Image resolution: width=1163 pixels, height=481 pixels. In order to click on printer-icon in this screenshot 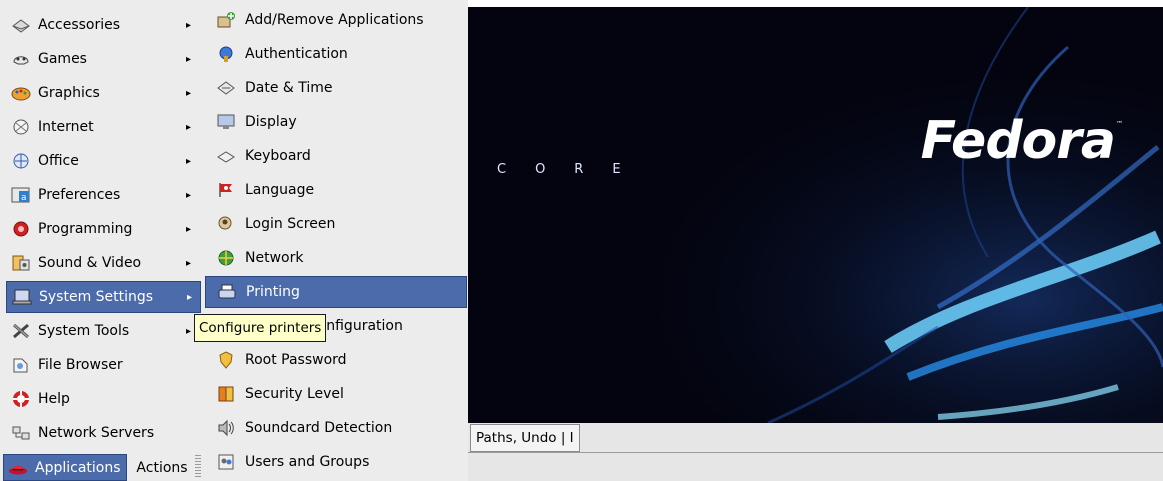, I will do `click(227, 292)`.